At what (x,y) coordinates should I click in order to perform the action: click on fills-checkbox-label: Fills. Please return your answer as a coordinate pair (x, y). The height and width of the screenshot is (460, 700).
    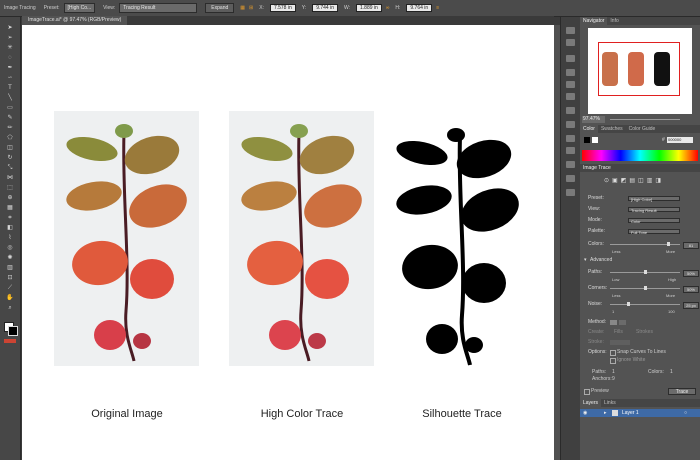
    Looking at the image, I should click on (618, 332).